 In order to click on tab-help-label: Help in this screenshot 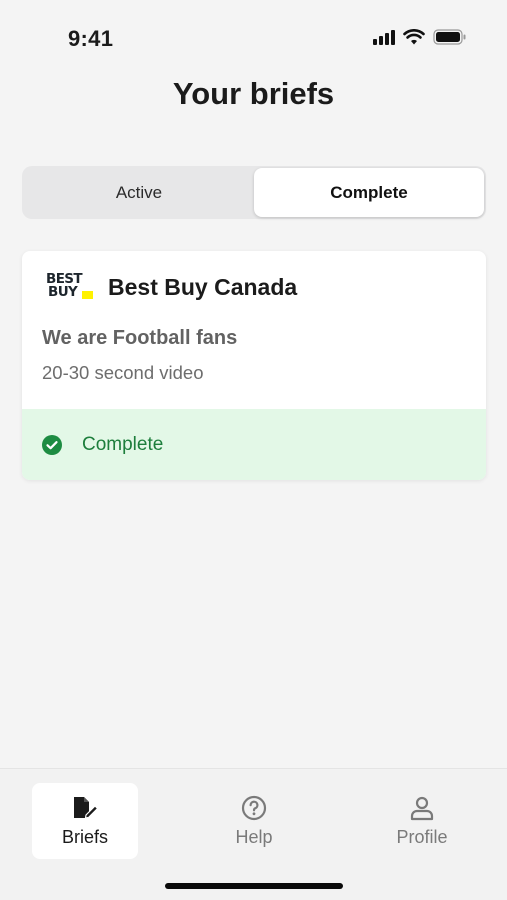, I will do `click(254, 836)`.